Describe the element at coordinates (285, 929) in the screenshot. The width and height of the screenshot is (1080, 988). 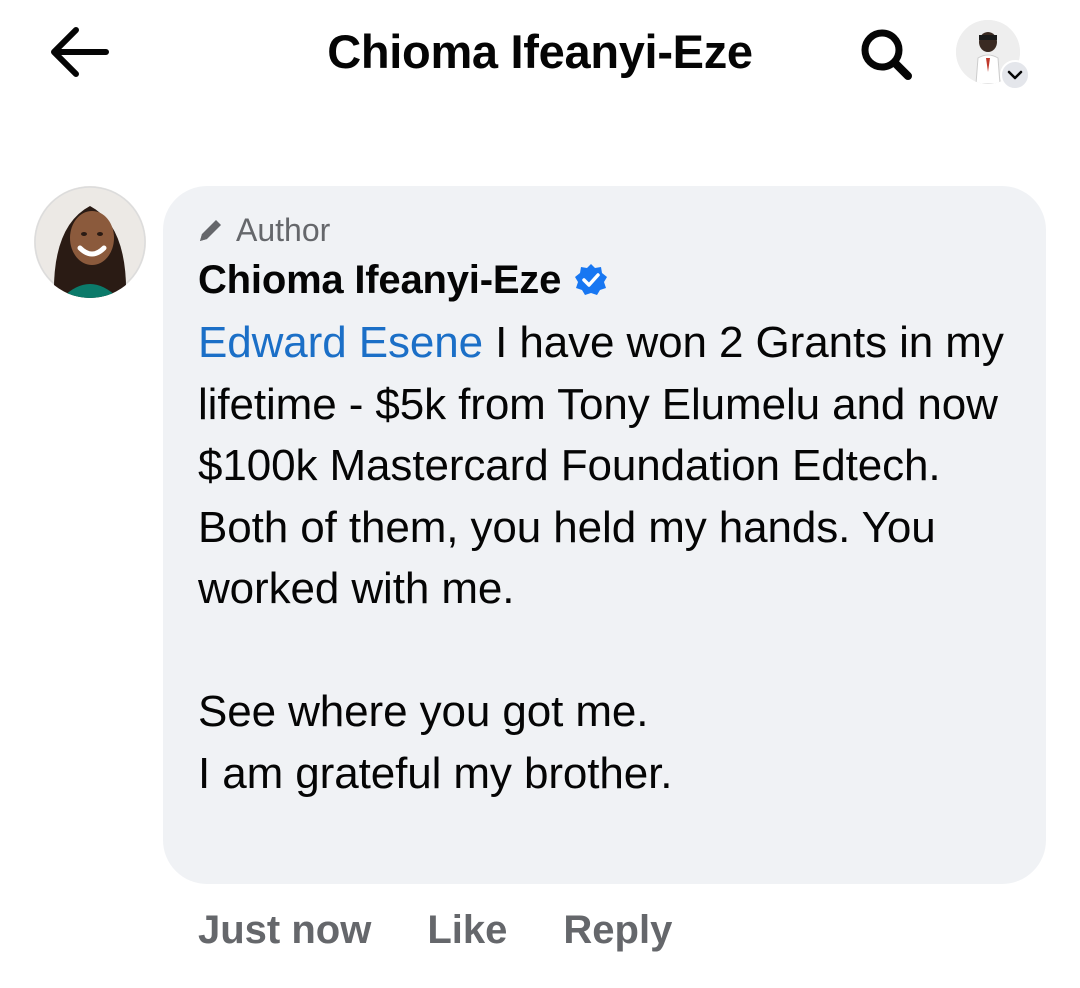
I see `comment-timestamp: Just now` at that location.